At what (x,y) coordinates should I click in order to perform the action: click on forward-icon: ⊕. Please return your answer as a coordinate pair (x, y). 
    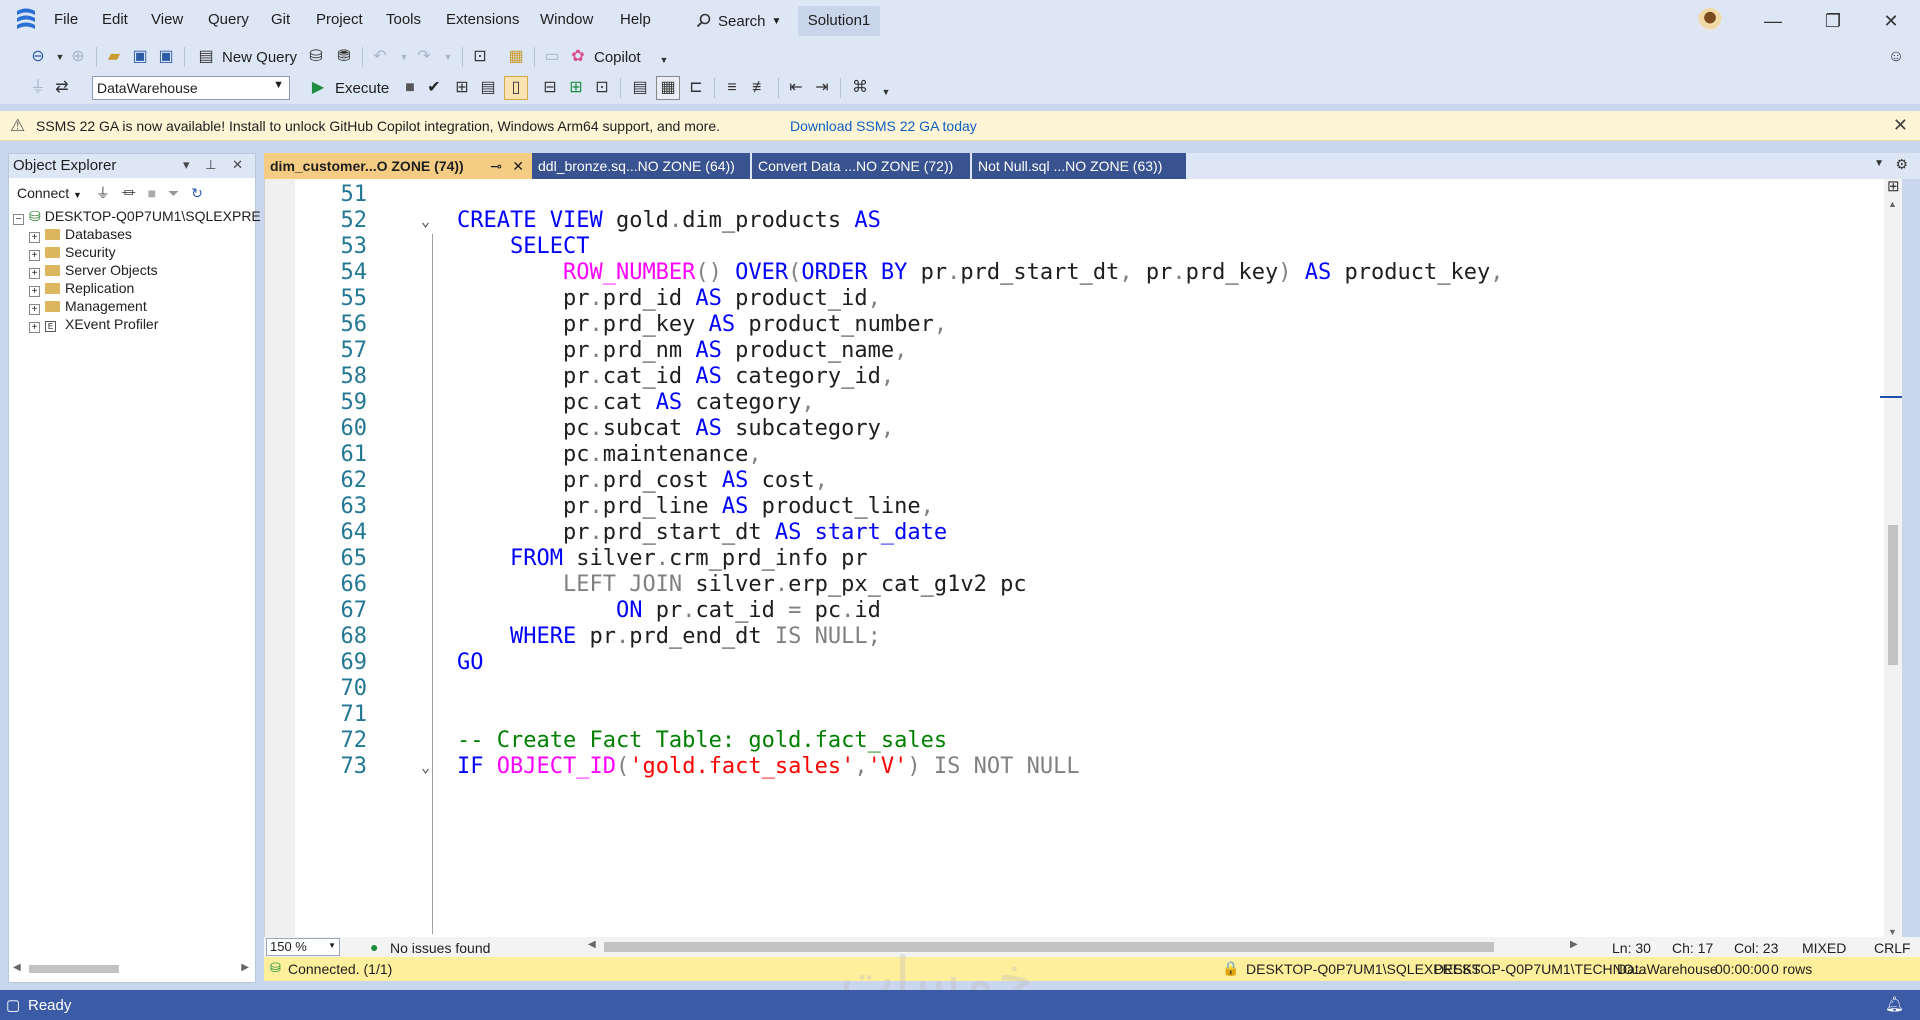
    Looking at the image, I should click on (78, 57).